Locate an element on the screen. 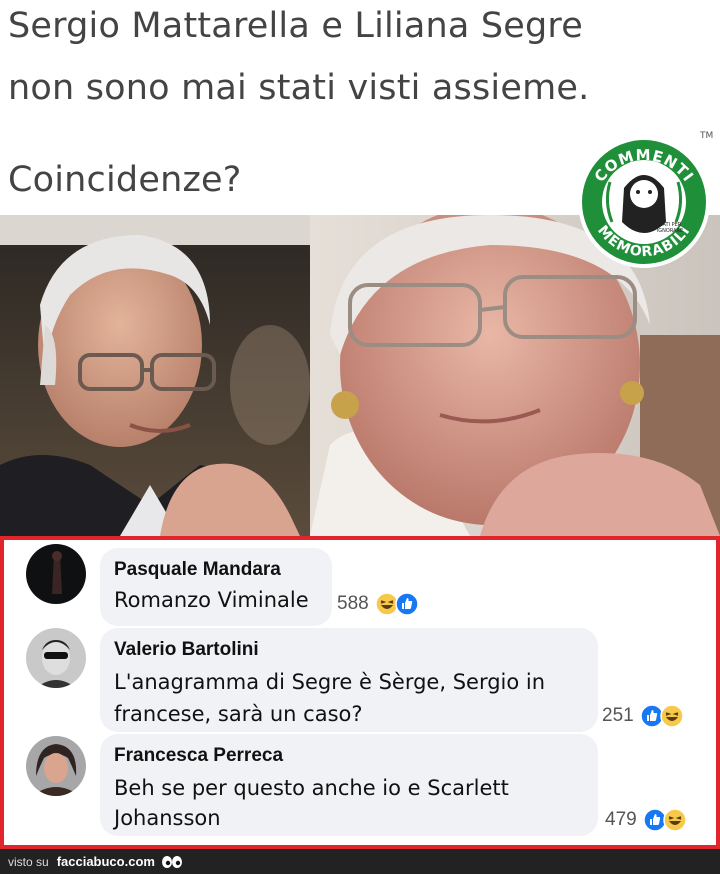  like-icon is located at coordinates (406, 604).